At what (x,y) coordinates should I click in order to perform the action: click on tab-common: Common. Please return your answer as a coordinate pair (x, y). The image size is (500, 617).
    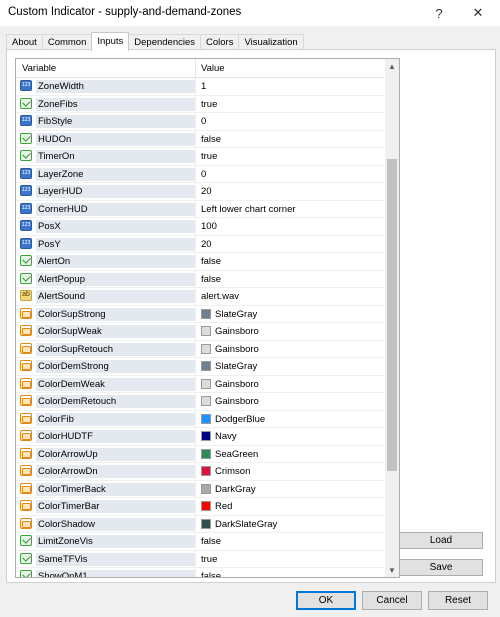
    Looking at the image, I should click on (67, 42).